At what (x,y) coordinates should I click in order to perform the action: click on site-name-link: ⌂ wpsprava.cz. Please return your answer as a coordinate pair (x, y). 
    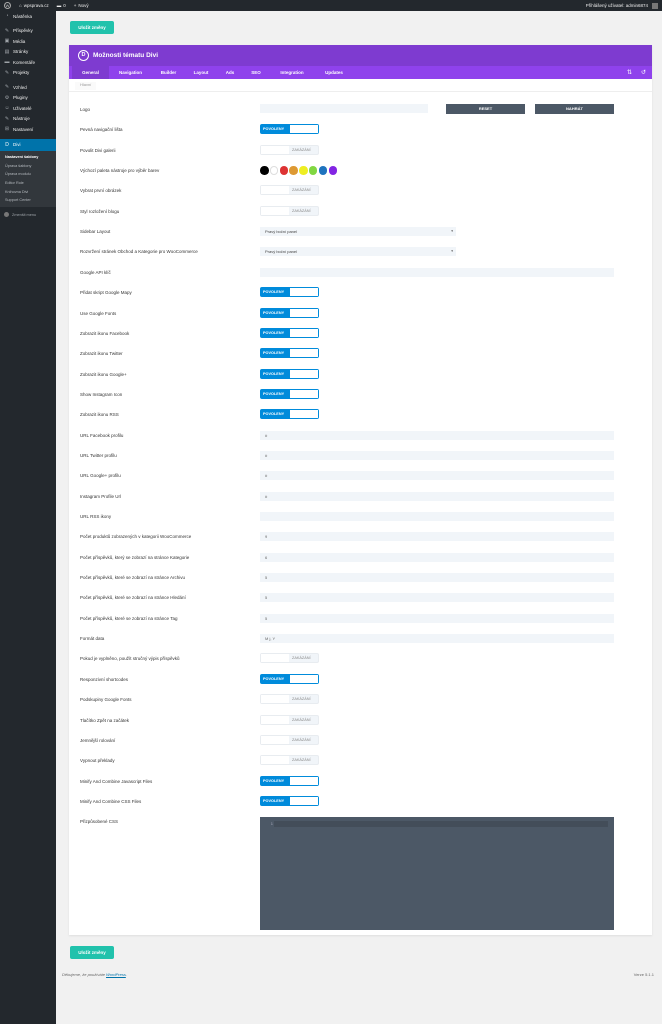
    Looking at the image, I should click on (34, 5).